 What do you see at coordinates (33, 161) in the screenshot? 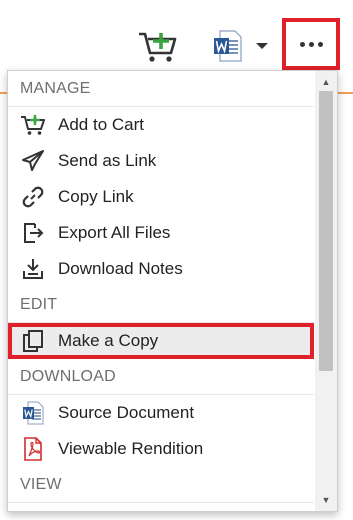
I see `send-icon` at bounding box center [33, 161].